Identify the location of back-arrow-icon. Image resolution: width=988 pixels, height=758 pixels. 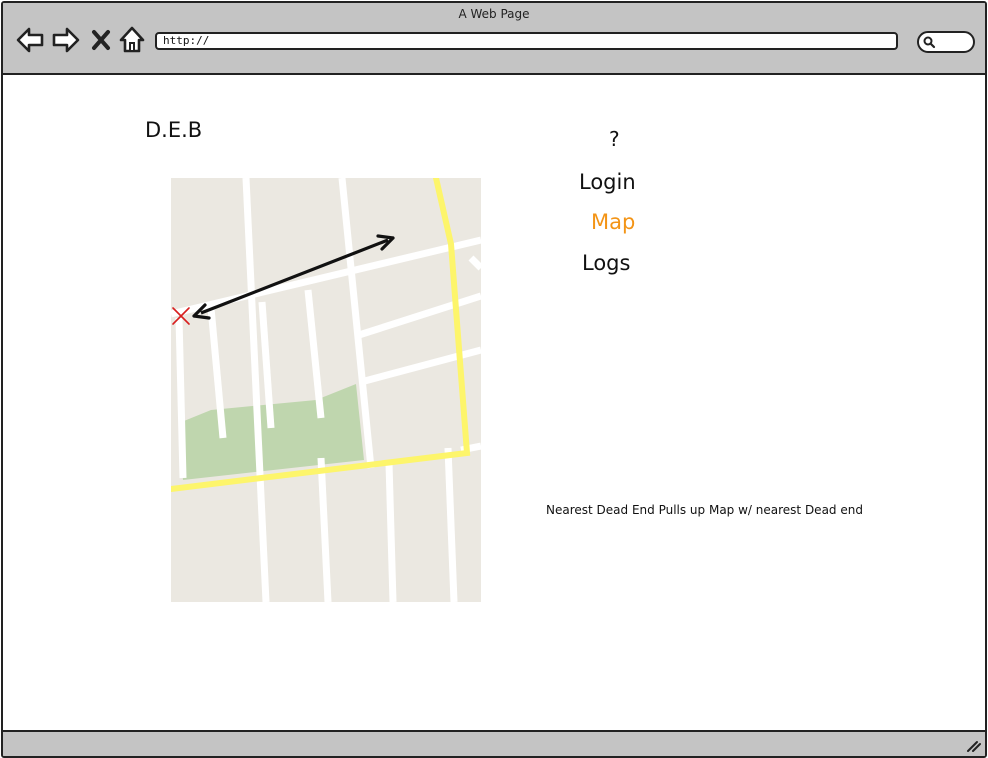
(30, 40).